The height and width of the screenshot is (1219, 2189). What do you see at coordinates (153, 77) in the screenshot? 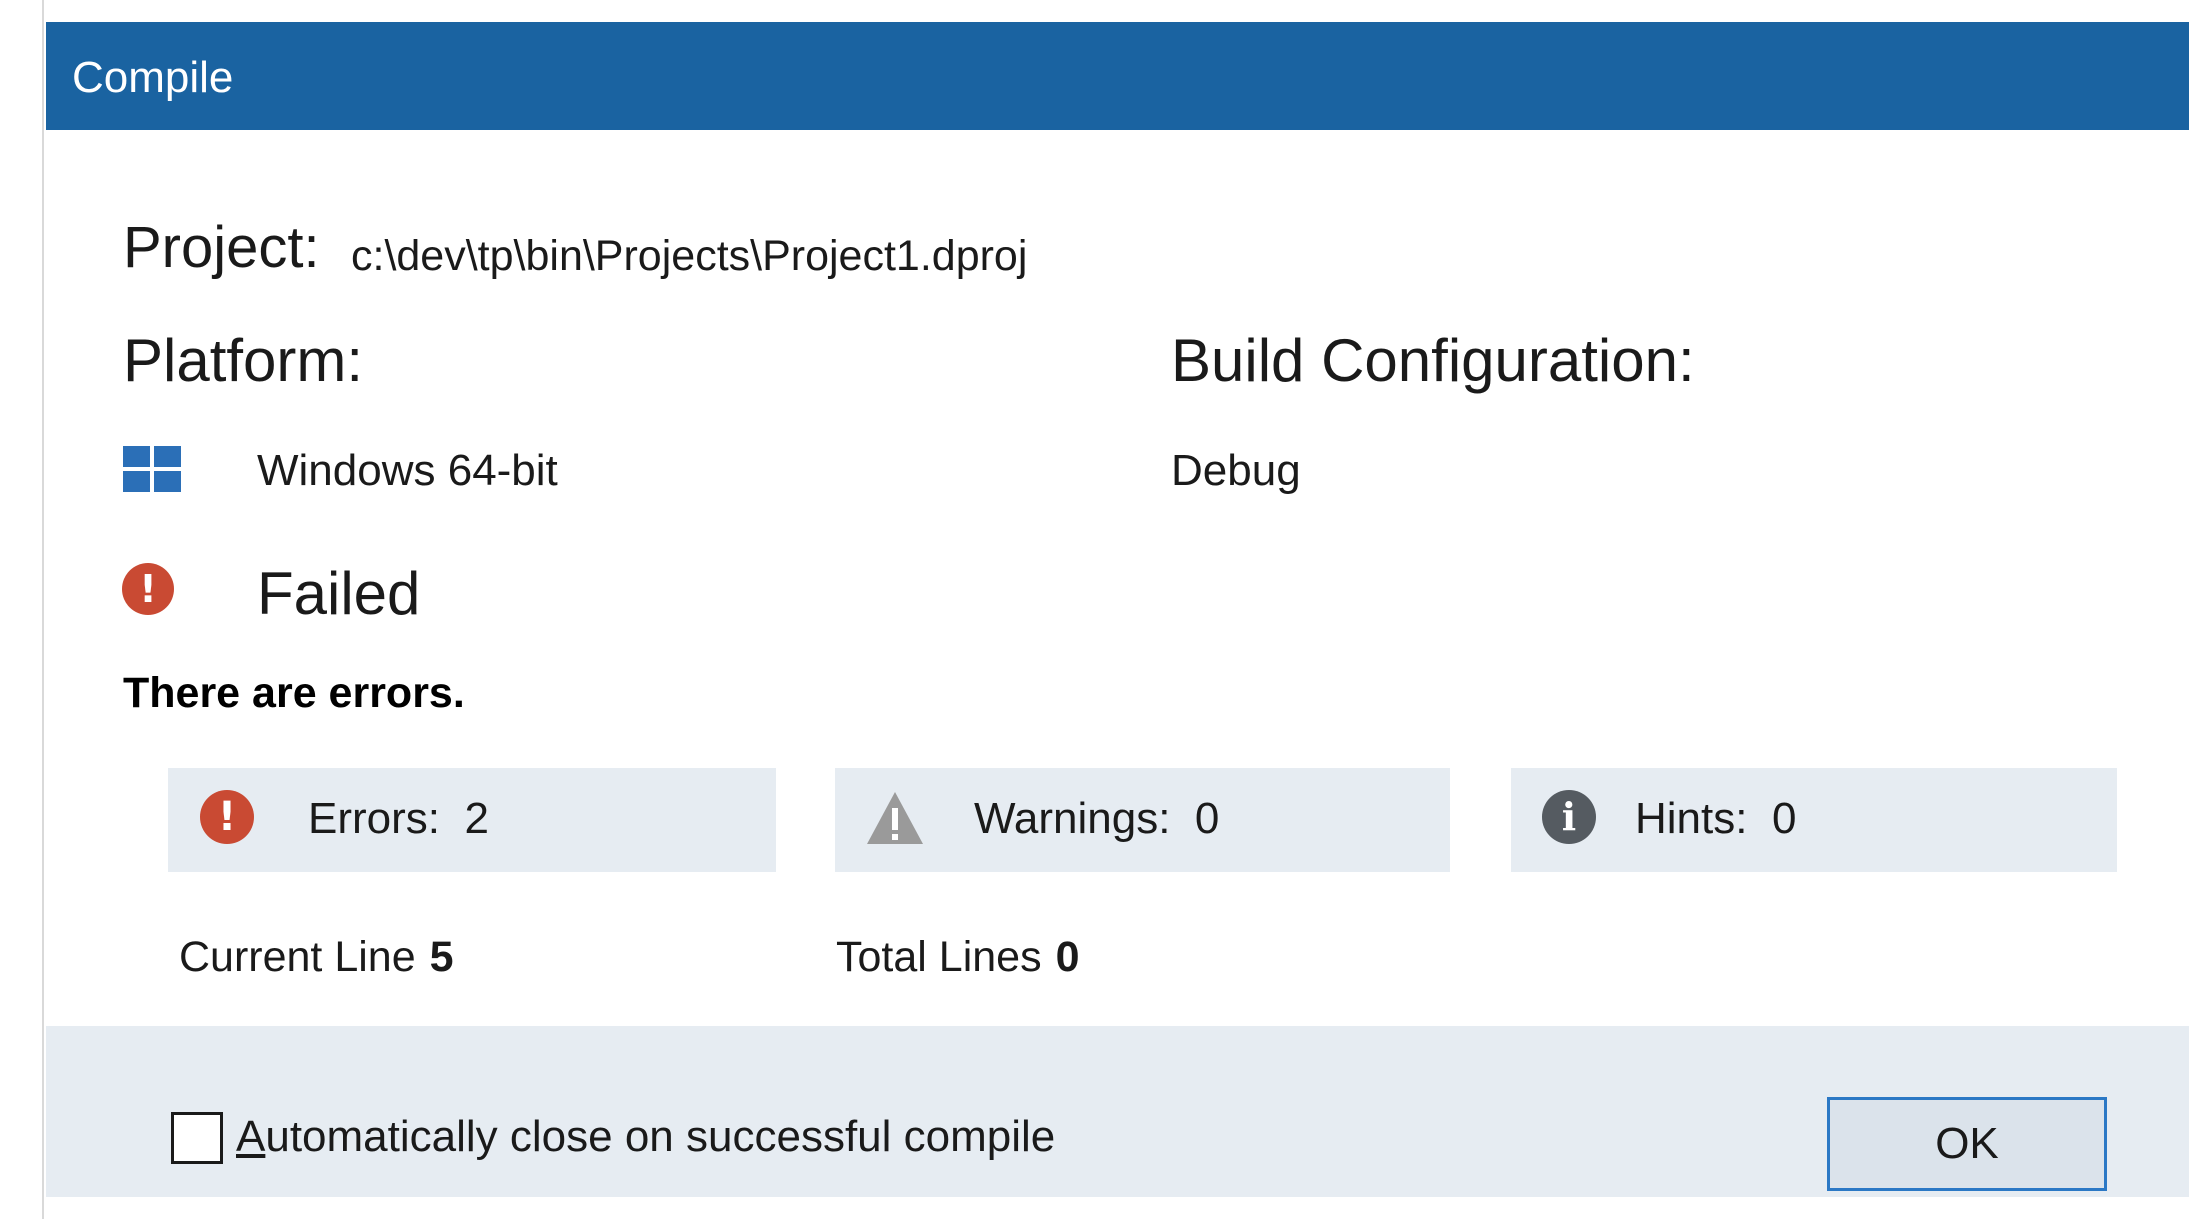
I see `window-title: Compile` at bounding box center [153, 77].